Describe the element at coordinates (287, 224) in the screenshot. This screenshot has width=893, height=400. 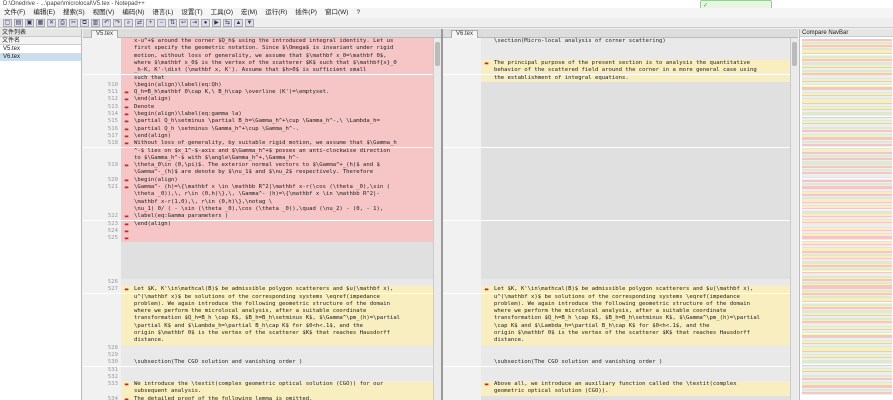
I see `line-text: \end(align)` at that location.